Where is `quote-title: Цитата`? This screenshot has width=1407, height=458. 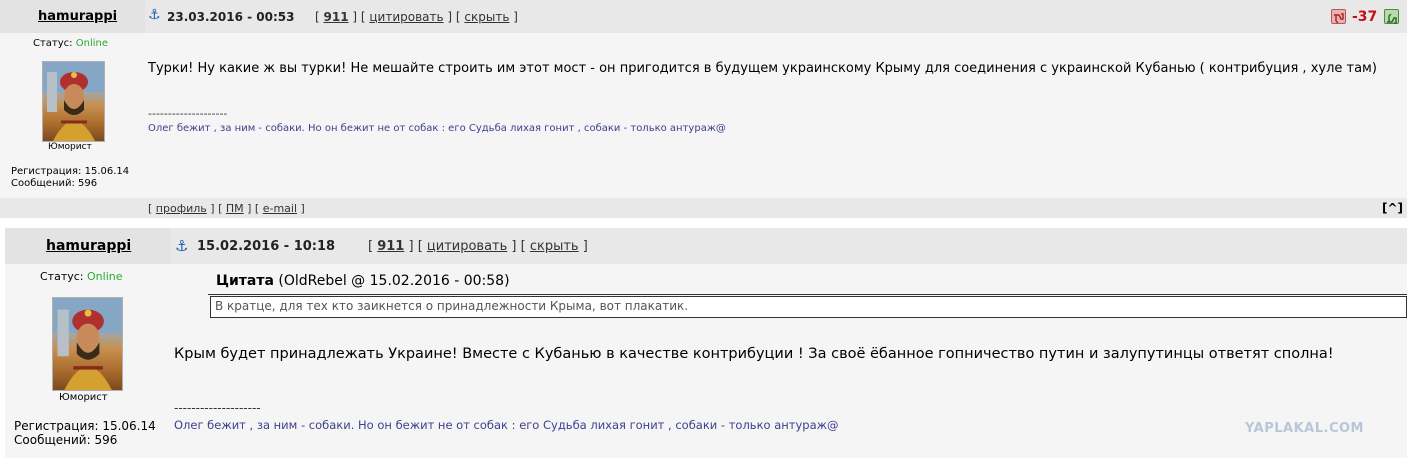
quote-title: Цитата is located at coordinates (245, 281).